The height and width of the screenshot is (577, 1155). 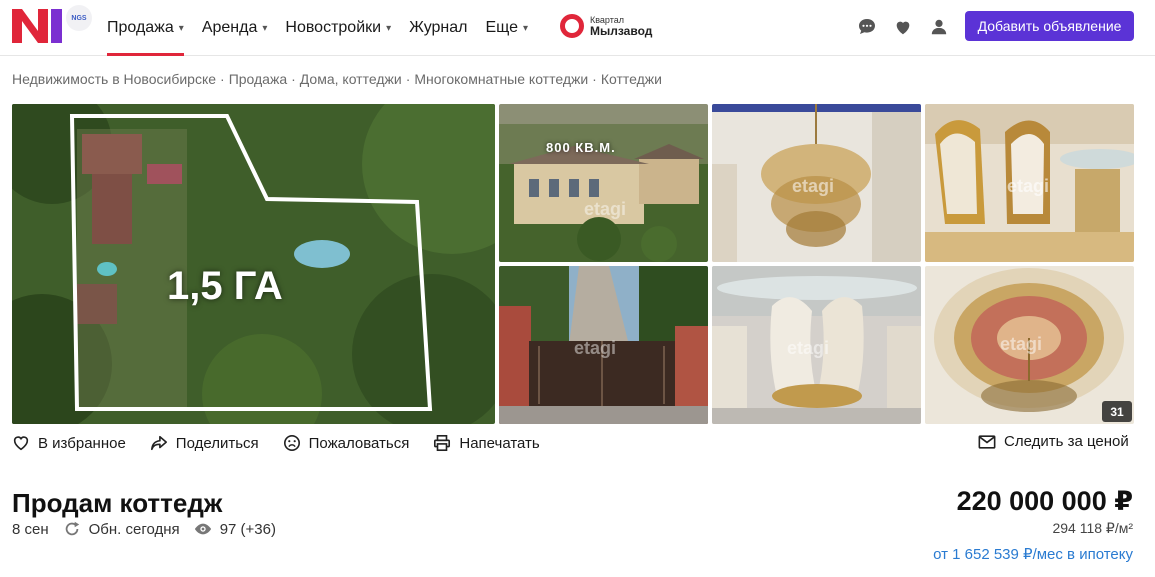 I want to click on nav-journal-label: Журнал, so click(x=438, y=27).